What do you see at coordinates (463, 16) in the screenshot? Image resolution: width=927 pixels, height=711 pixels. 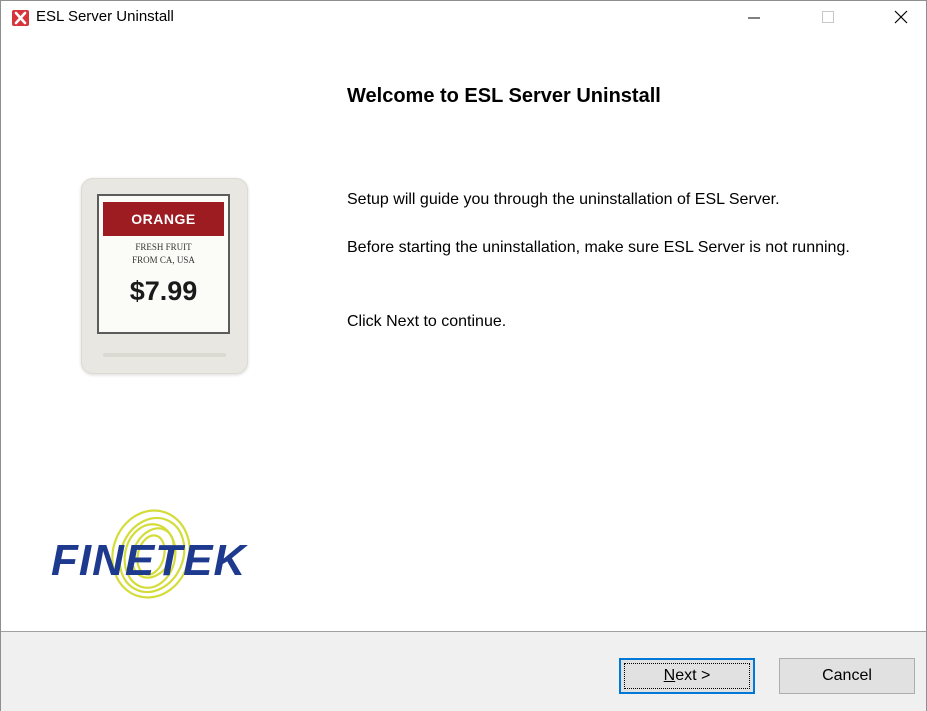 I see `title-bar: ESL Server Uninstall` at bounding box center [463, 16].